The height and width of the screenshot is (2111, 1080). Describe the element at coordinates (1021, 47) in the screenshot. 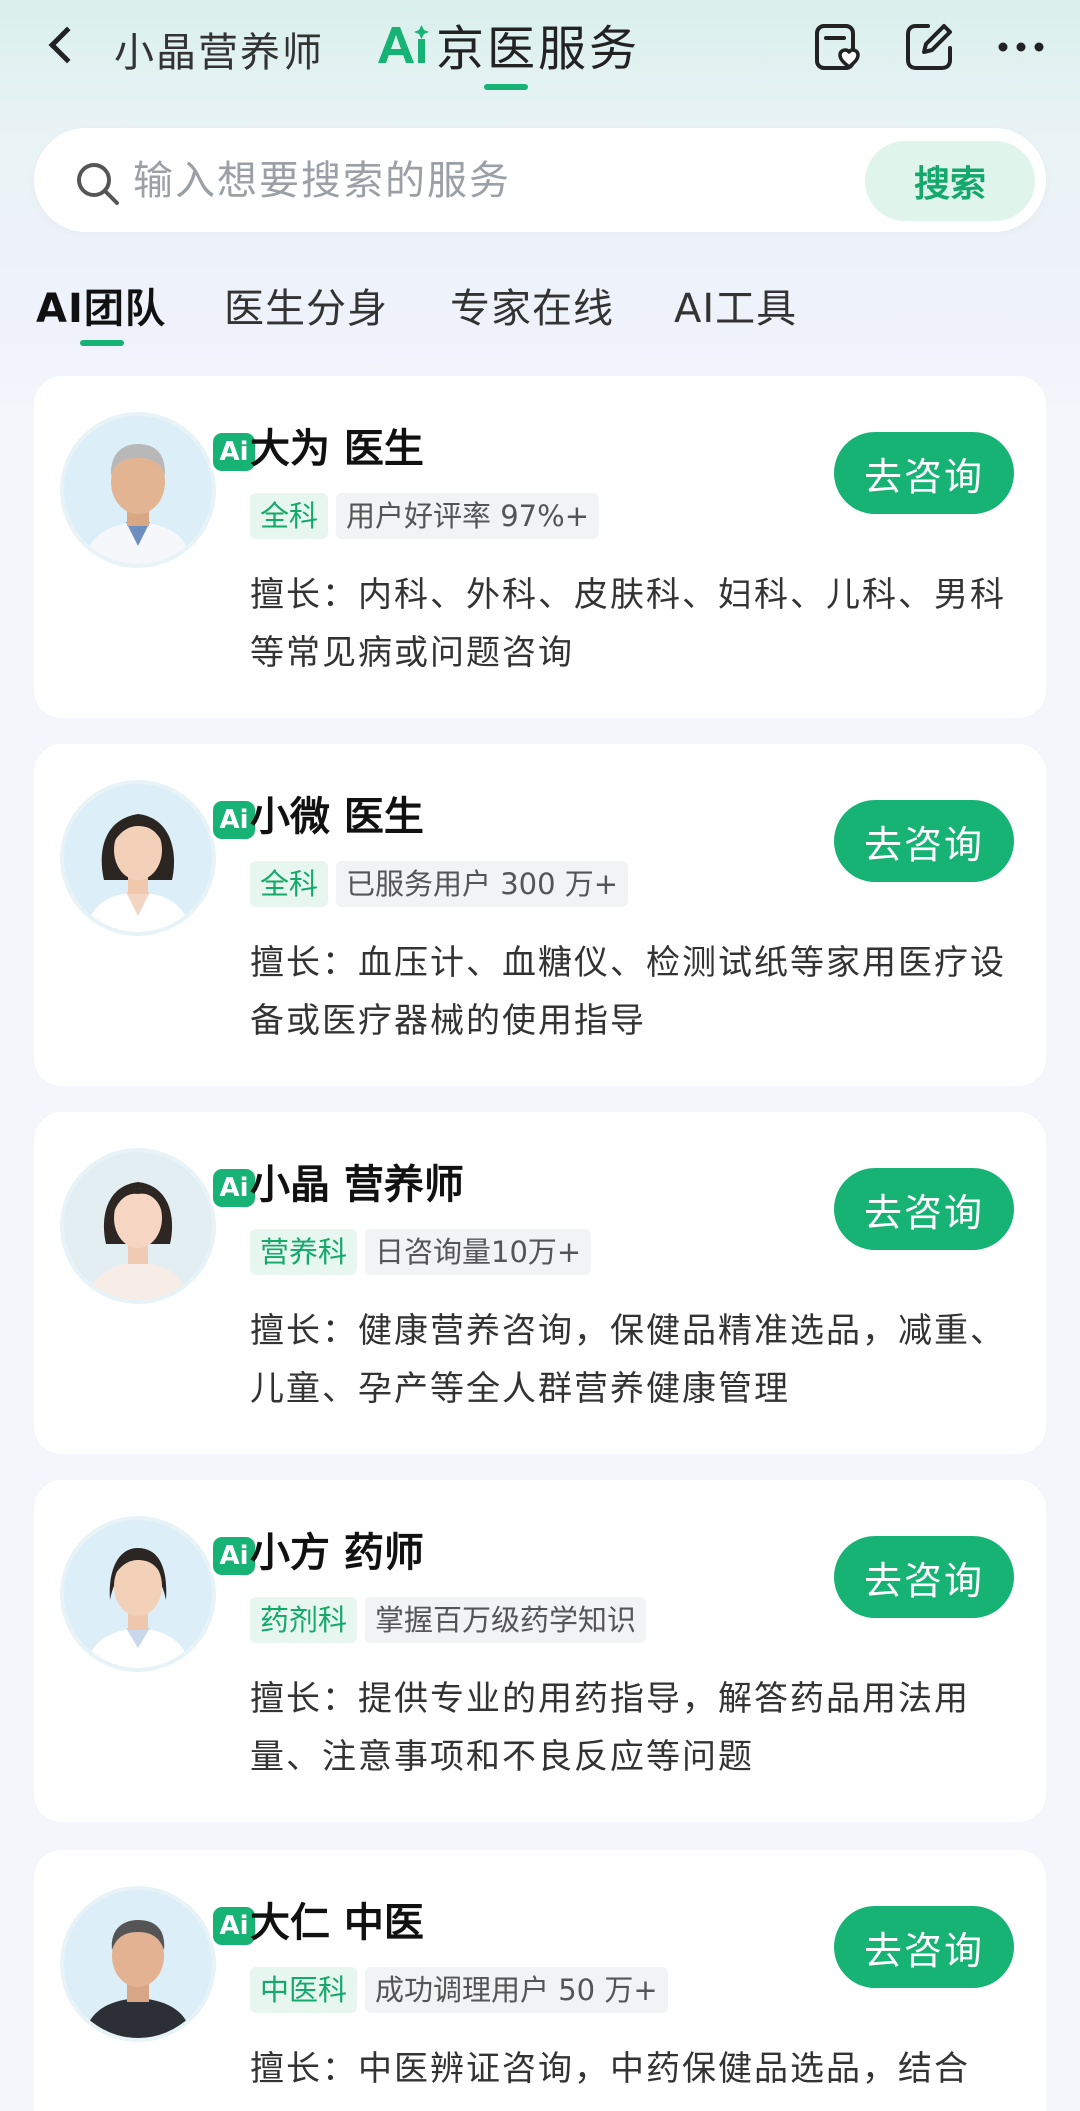

I see `more-icon` at that location.